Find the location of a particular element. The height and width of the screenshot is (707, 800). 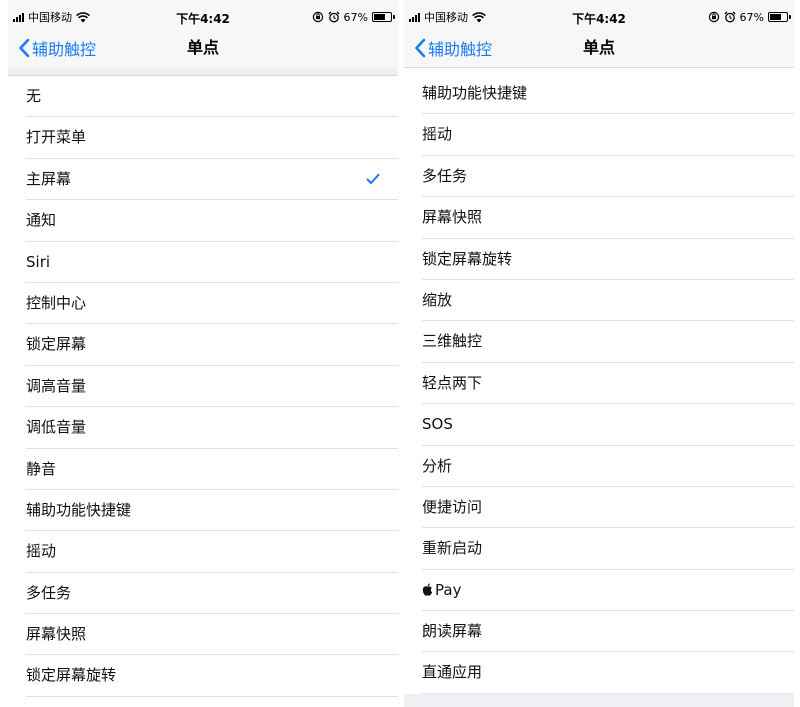

list-footer-gap is located at coordinates (599, 700).